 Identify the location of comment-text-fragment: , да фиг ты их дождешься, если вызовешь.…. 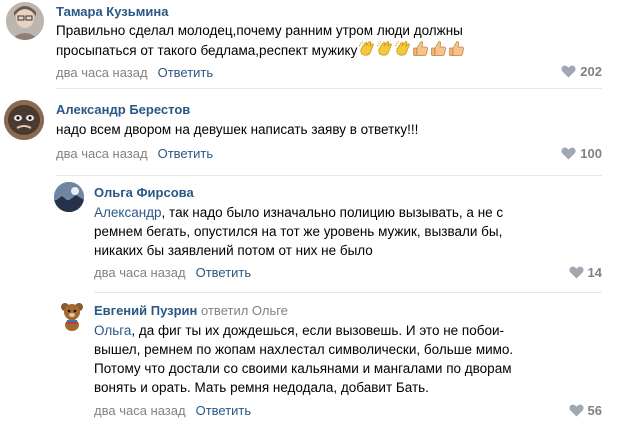
(318, 330).